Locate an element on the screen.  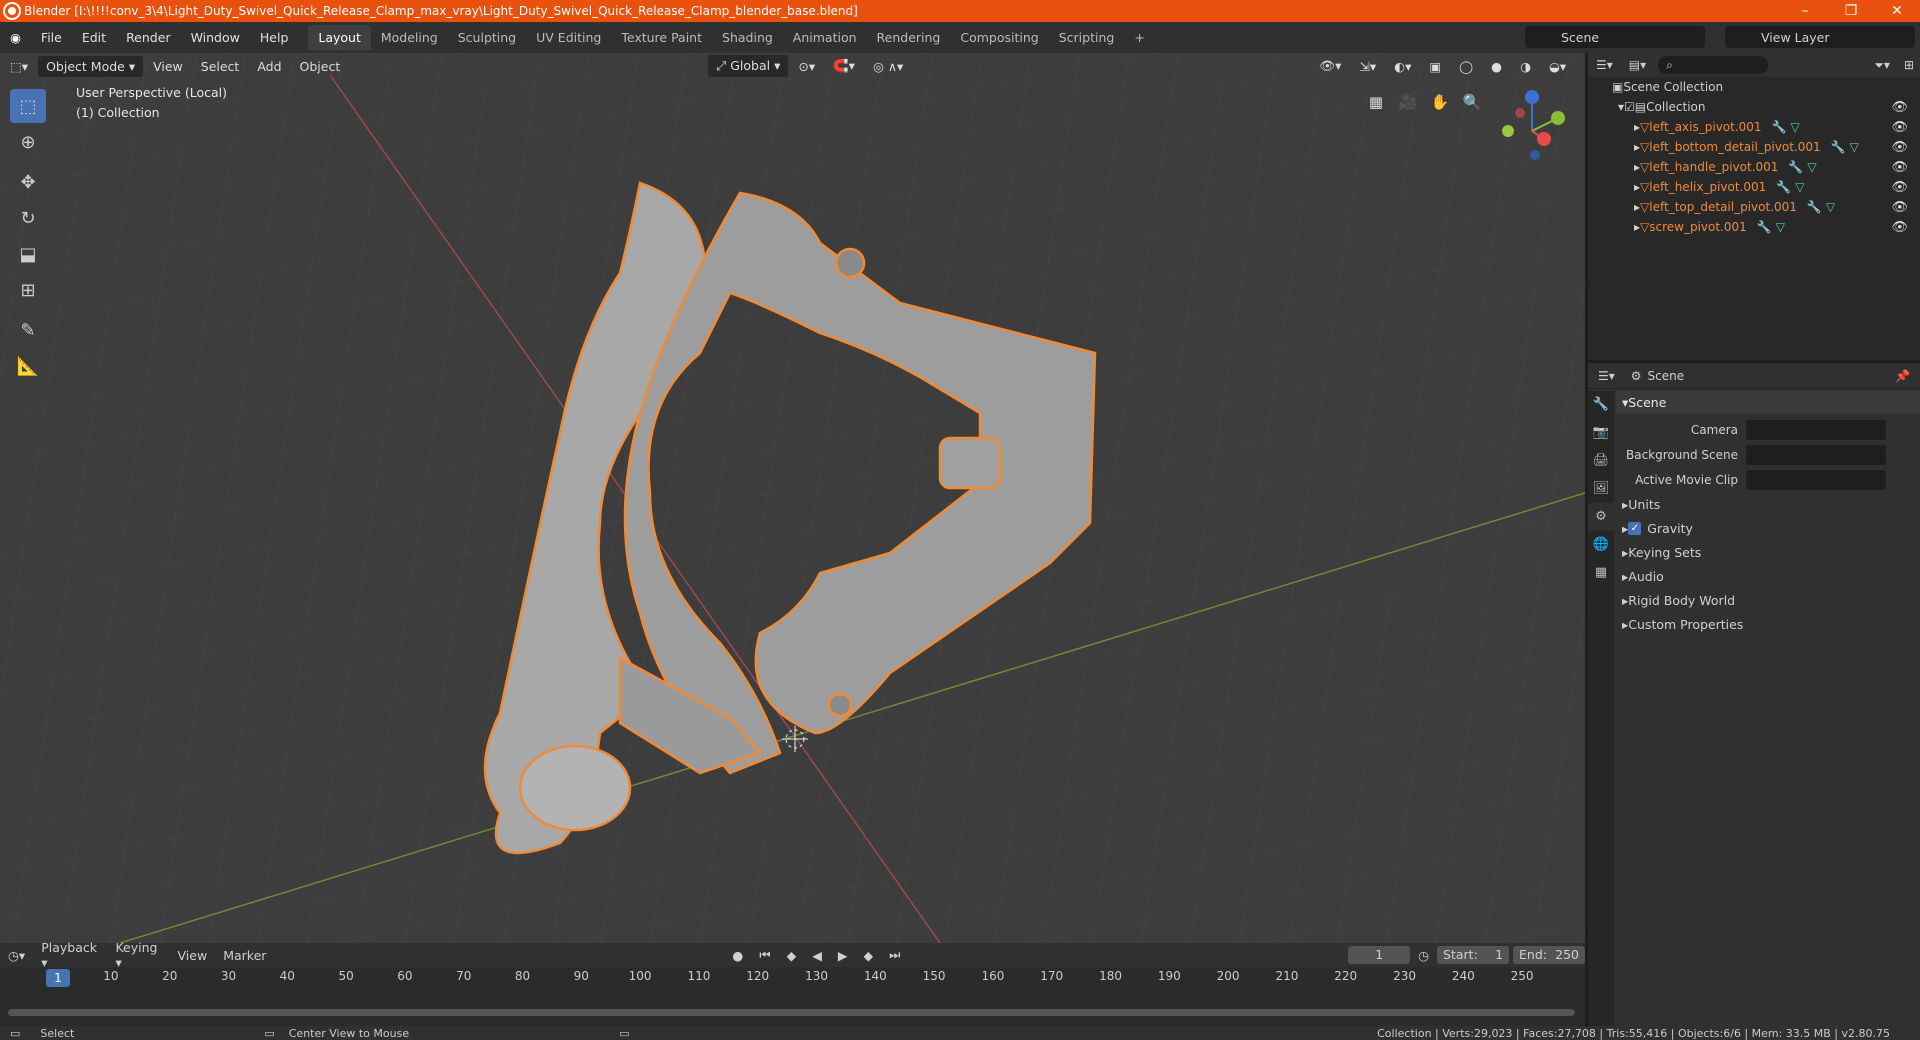
subpanel-units: ▸ Units is located at coordinates (1768, 504).